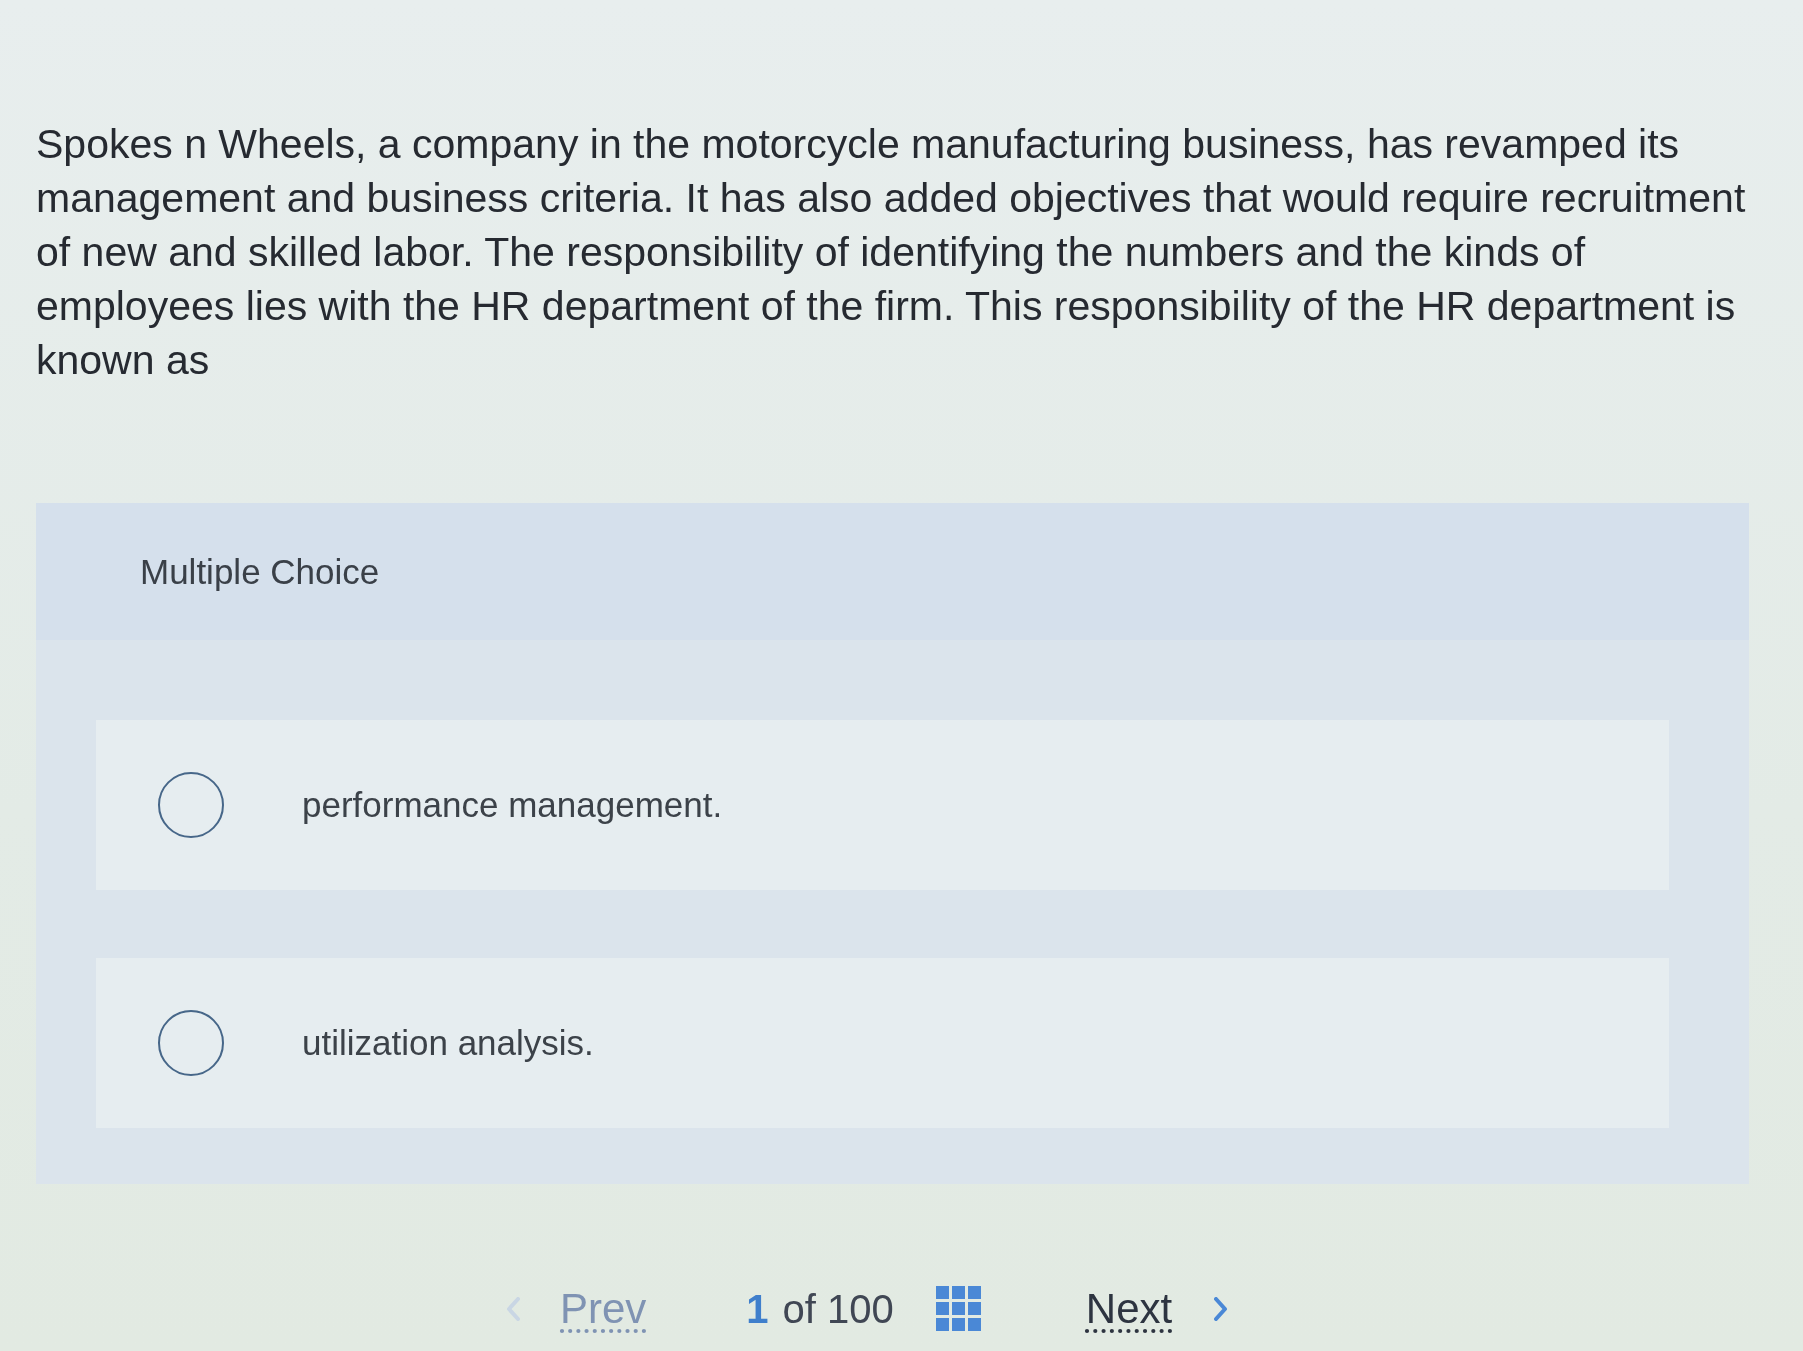 The image size is (1803, 1351). I want to click on page-number: 1, so click(757, 1309).